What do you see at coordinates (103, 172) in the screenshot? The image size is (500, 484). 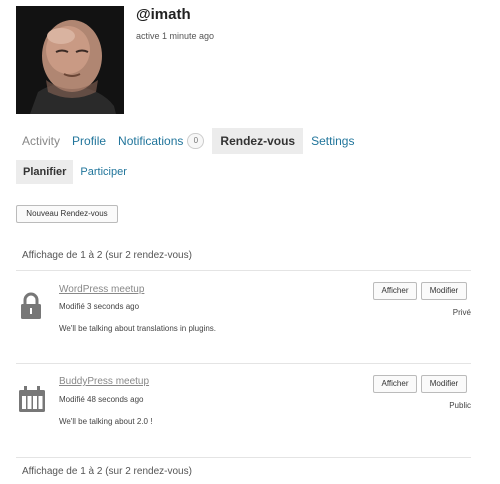 I see `subtab-participer: Participer` at bounding box center [103, 172].